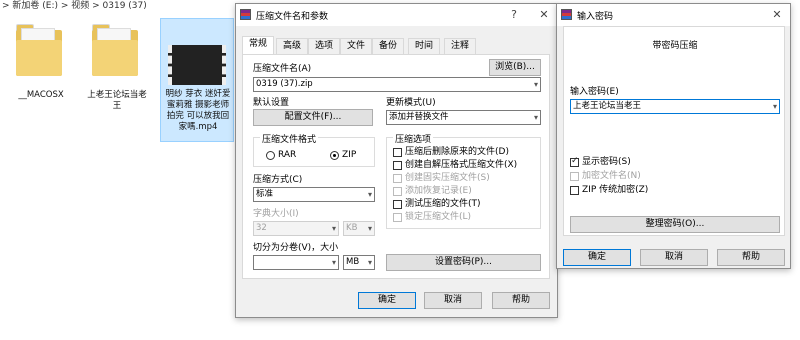 This screenshot has height=340, width=800. What do you see at coordinates (413, 138) in the screenshot?
I see `options-group-title: 压缩选项` at bounding box center [413, 138].